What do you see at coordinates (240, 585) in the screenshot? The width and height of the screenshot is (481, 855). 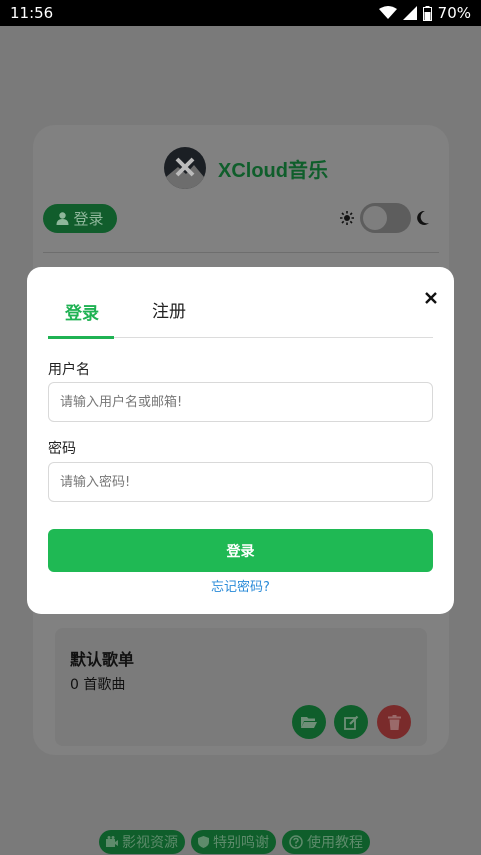 I see `forgot-password-link: 忘记密码?` at bounding box center [240, 585].